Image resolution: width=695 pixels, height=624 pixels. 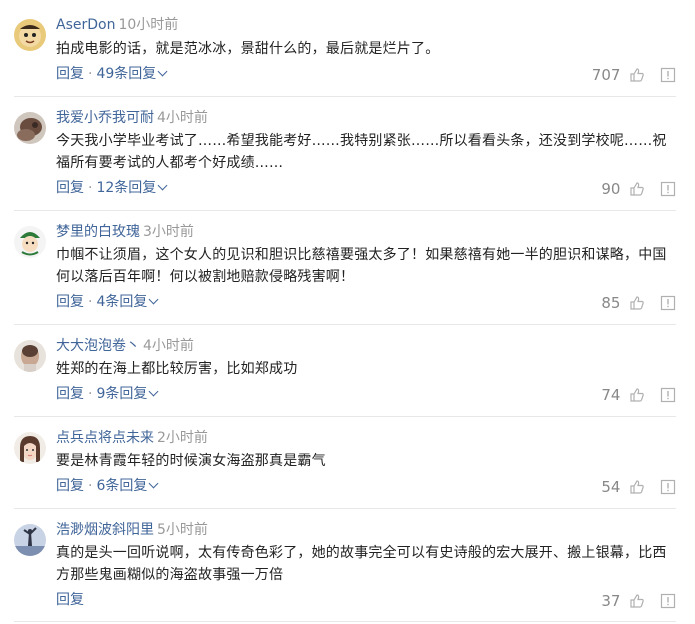 I want to click on replies-toggle: 6条回复, so click(x=127, y=486).